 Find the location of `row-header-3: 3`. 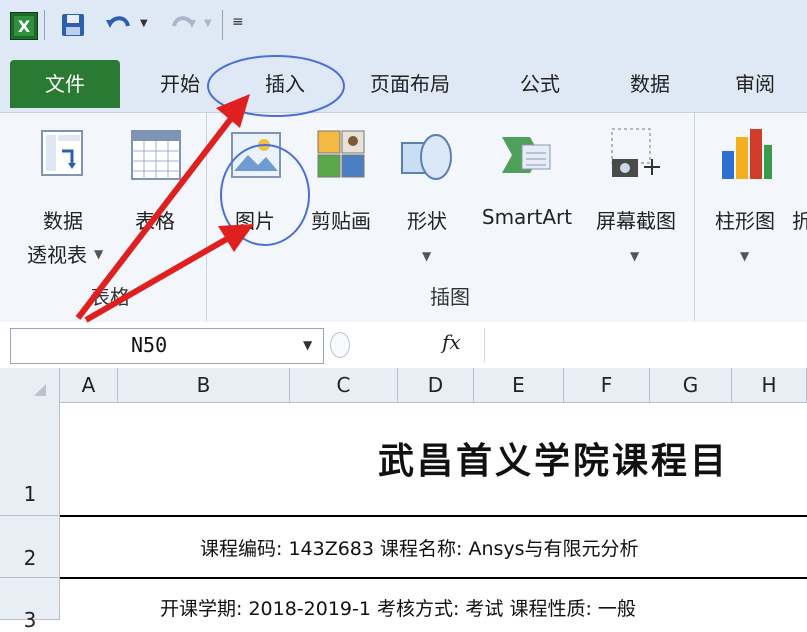

row-header-3: 3 is located at coordinates (30, 605).